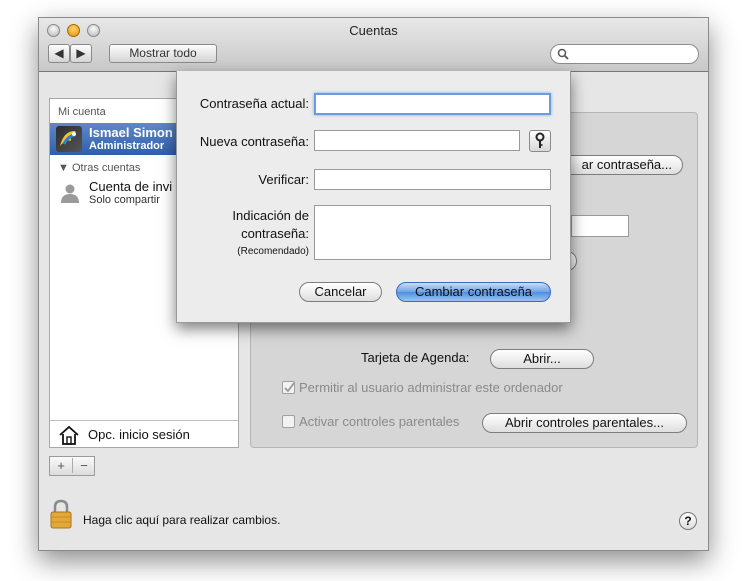 The width and height of the screenshot is (744, 581). I want to click on guest-account-row: Cuenta de invi Solo compartir, so click(130, 192).